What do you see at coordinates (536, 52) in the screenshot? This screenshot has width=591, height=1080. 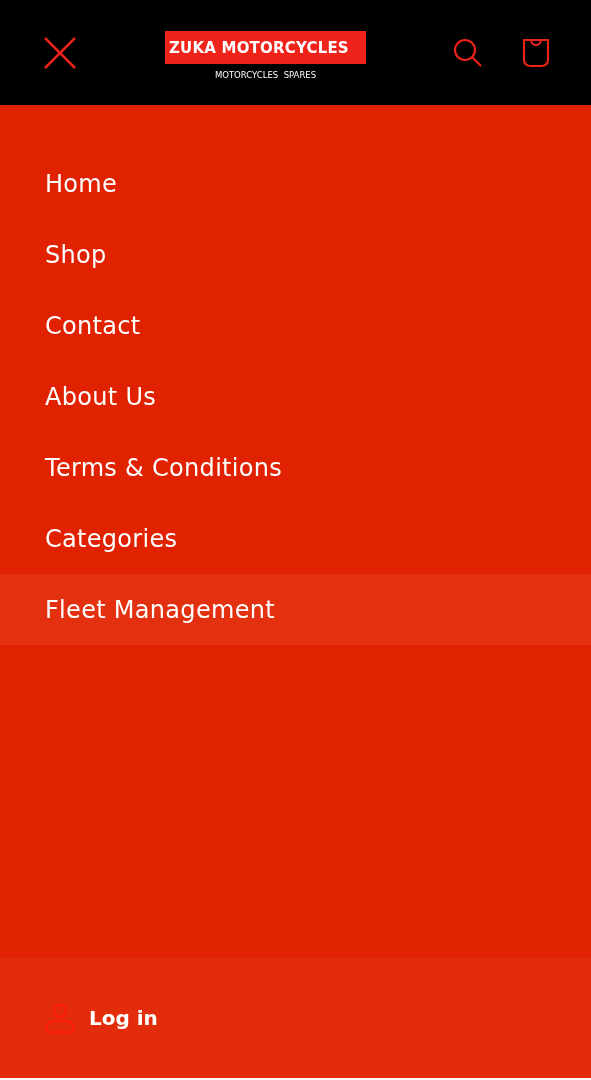 I see `bag-icon` at bounding box center [536, 52].